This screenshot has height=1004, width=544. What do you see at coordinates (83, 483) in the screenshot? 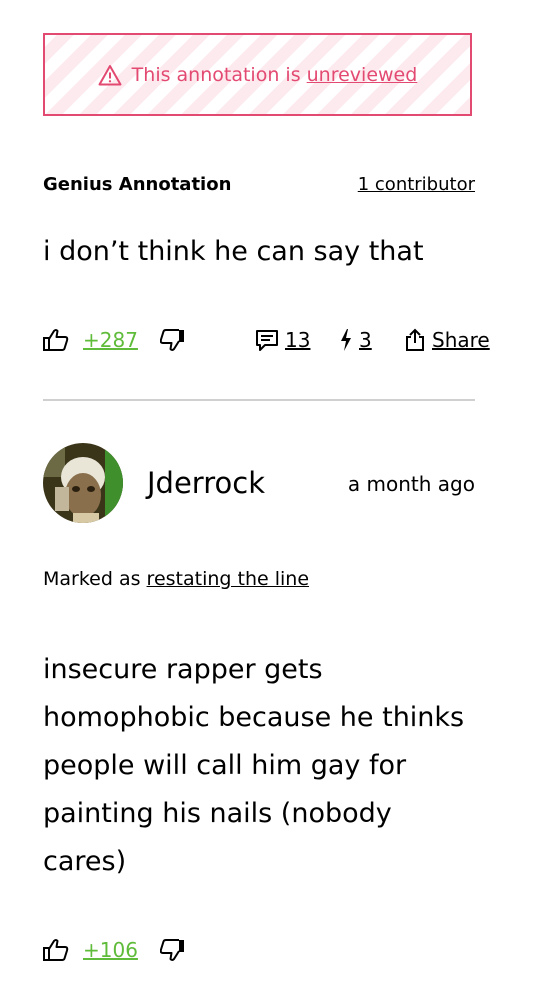
I see `avatar` at bounding box center [83, 483].